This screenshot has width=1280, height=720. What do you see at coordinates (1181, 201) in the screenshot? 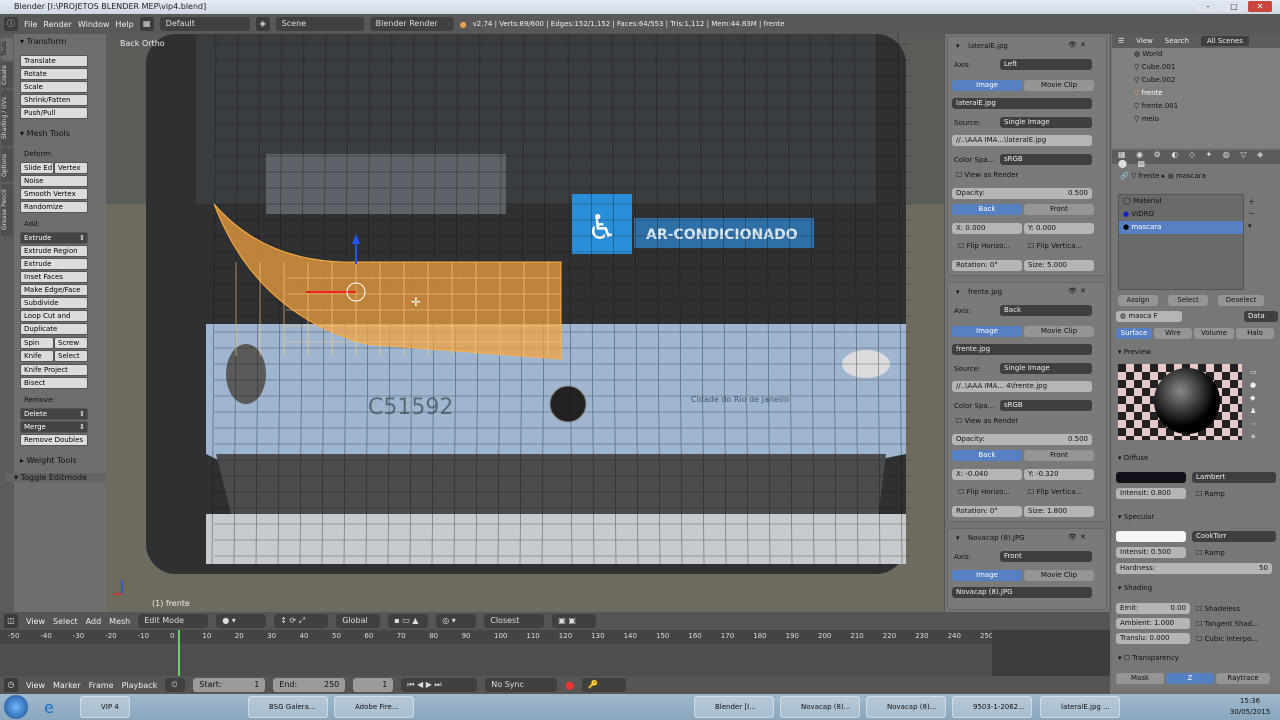
I see `material-slot: ◯ Material` at bounding box center [1181, 201].